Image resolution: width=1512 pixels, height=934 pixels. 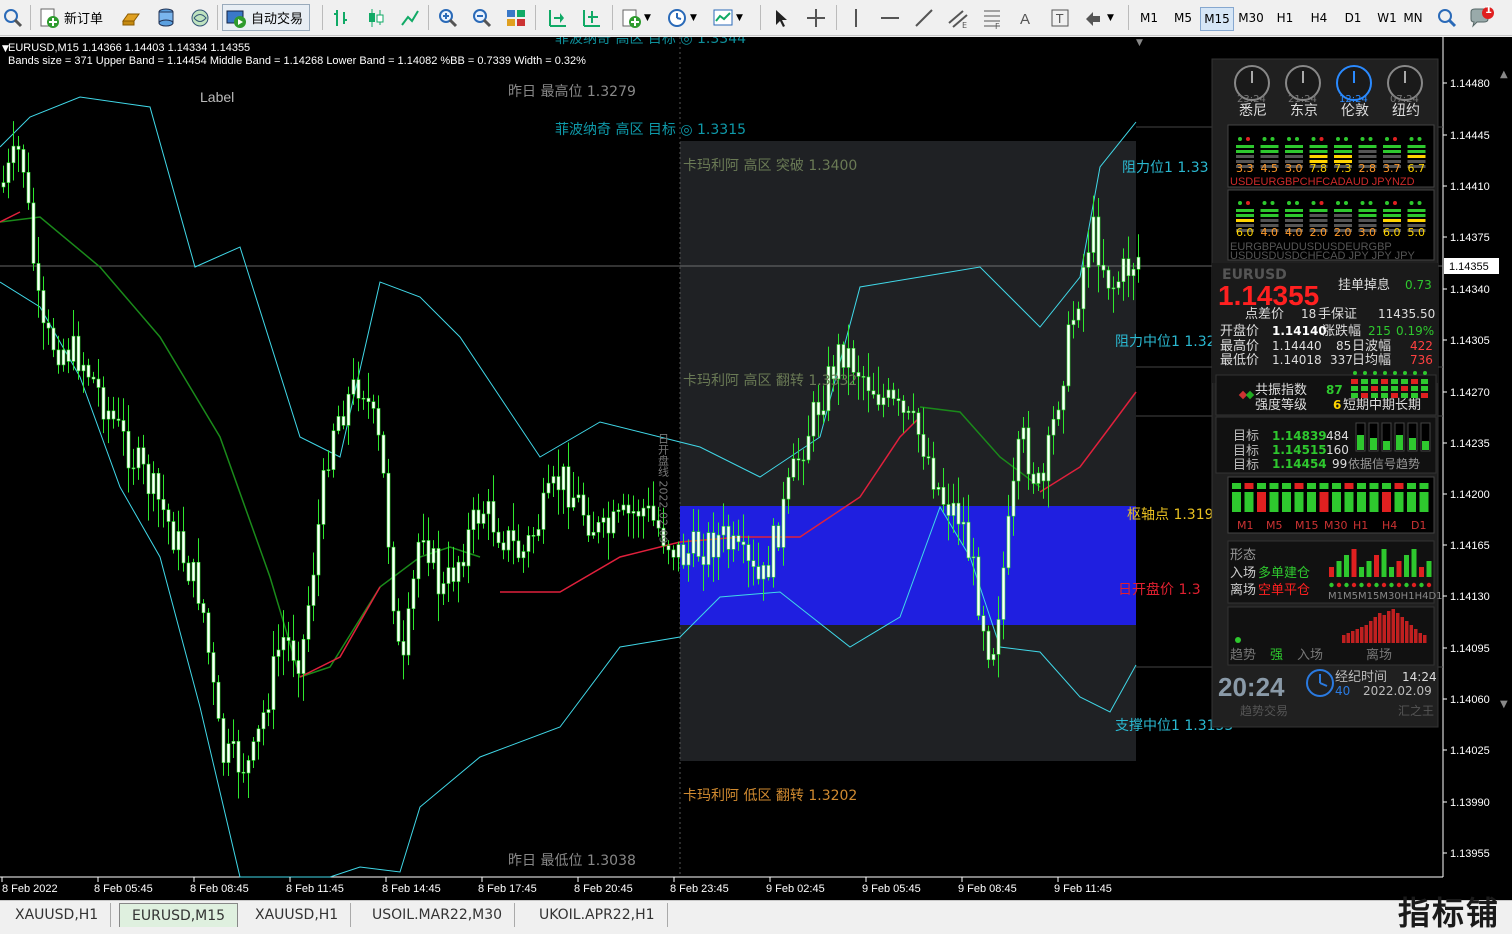 I want to click on templates-button: ▼, so click(x=727, y=17).